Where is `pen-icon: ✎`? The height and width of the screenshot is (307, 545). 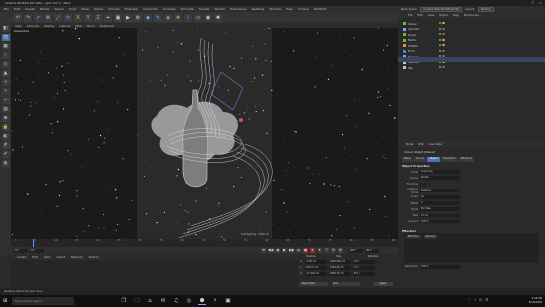 pen-icon: ✎ is located at coordinates (158, 17).